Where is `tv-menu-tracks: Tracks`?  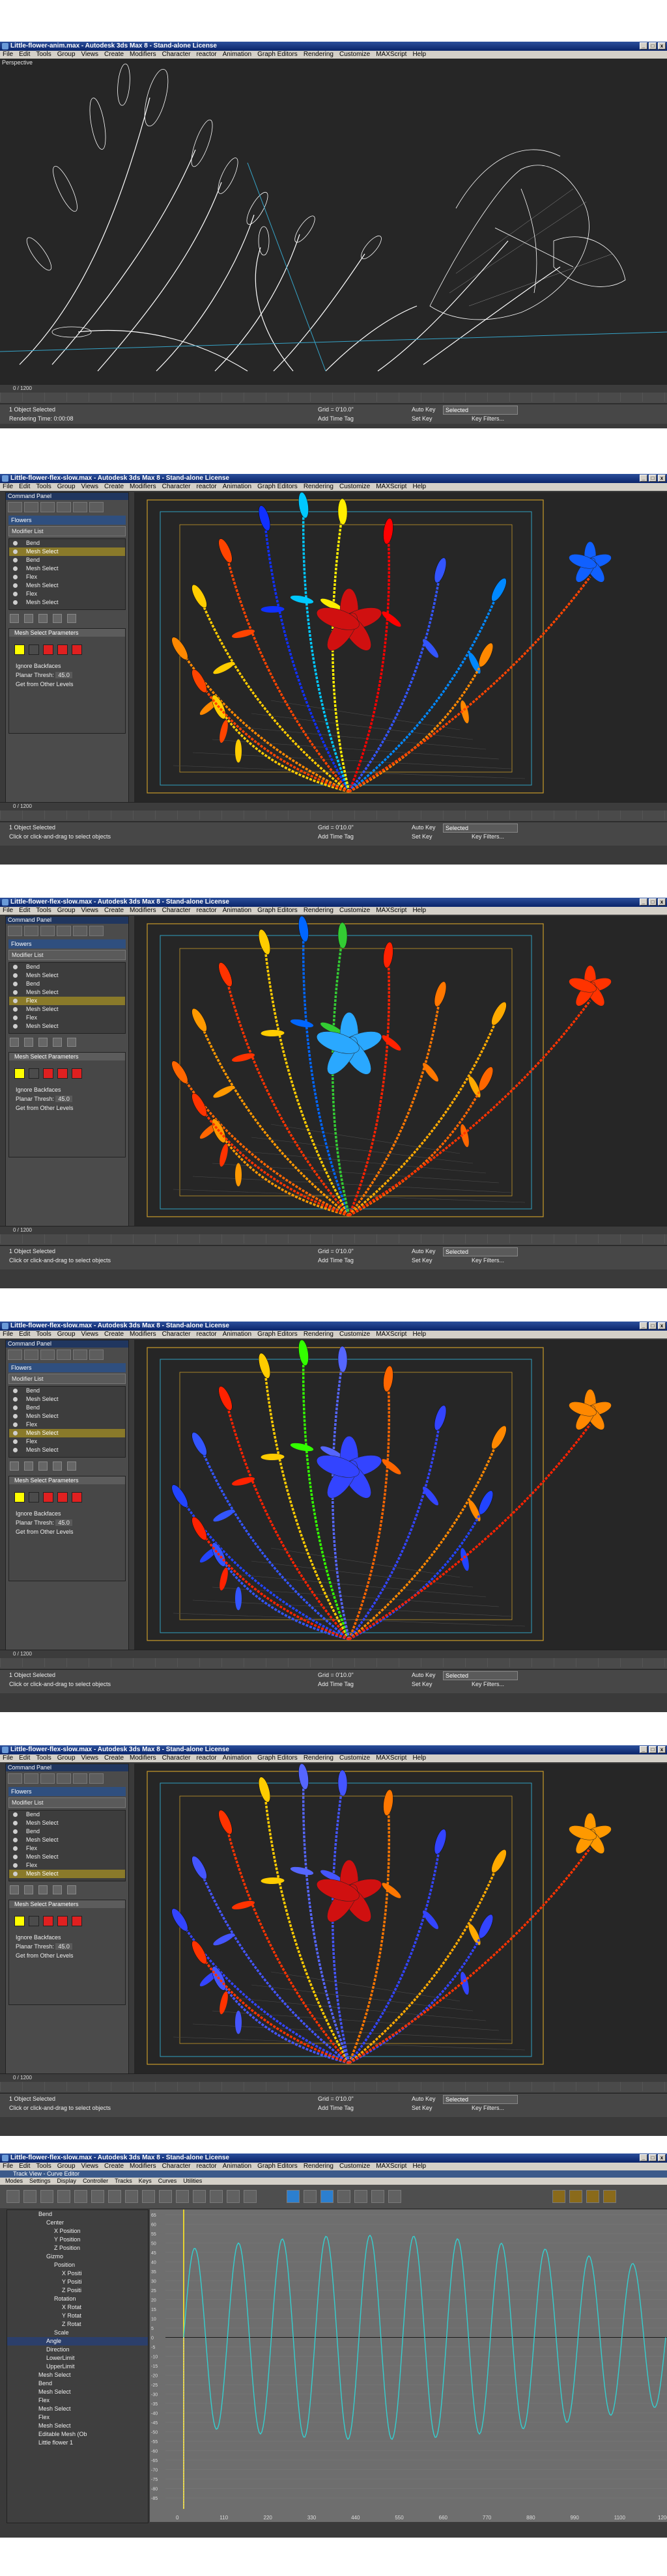 tv-menu-tracks: Tracks is located at coordinates (123, 2181).